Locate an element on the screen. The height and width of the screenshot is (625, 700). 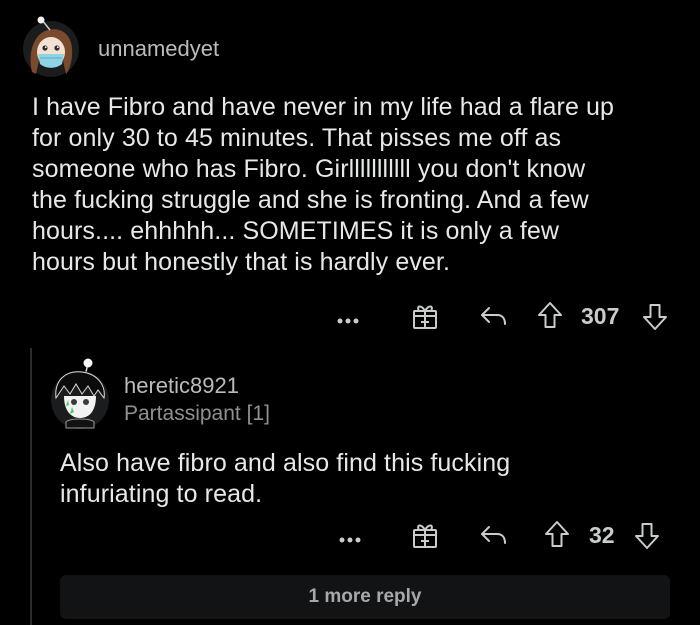
more-replies-label: 1 more reply is located at coordinates (365, 596).